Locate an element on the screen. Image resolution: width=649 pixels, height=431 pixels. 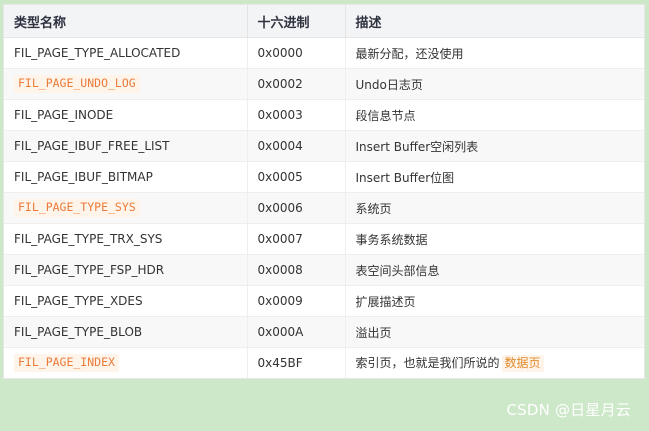
table-row: FIL_PAGE_TYPE_XDES 0x0009 扩展描述页 is located at coordinates (324, 301).